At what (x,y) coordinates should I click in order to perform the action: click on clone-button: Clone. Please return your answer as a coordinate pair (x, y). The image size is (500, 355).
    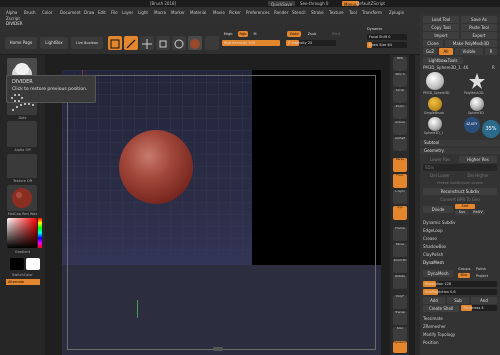
    Looking at the image, I should click on (433, 43).